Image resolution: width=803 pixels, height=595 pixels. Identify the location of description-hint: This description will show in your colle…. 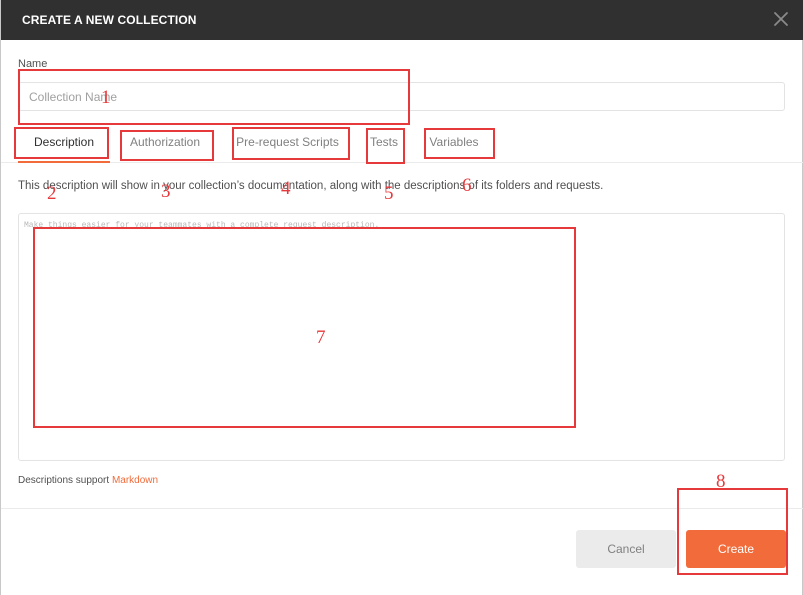
(311, 186).